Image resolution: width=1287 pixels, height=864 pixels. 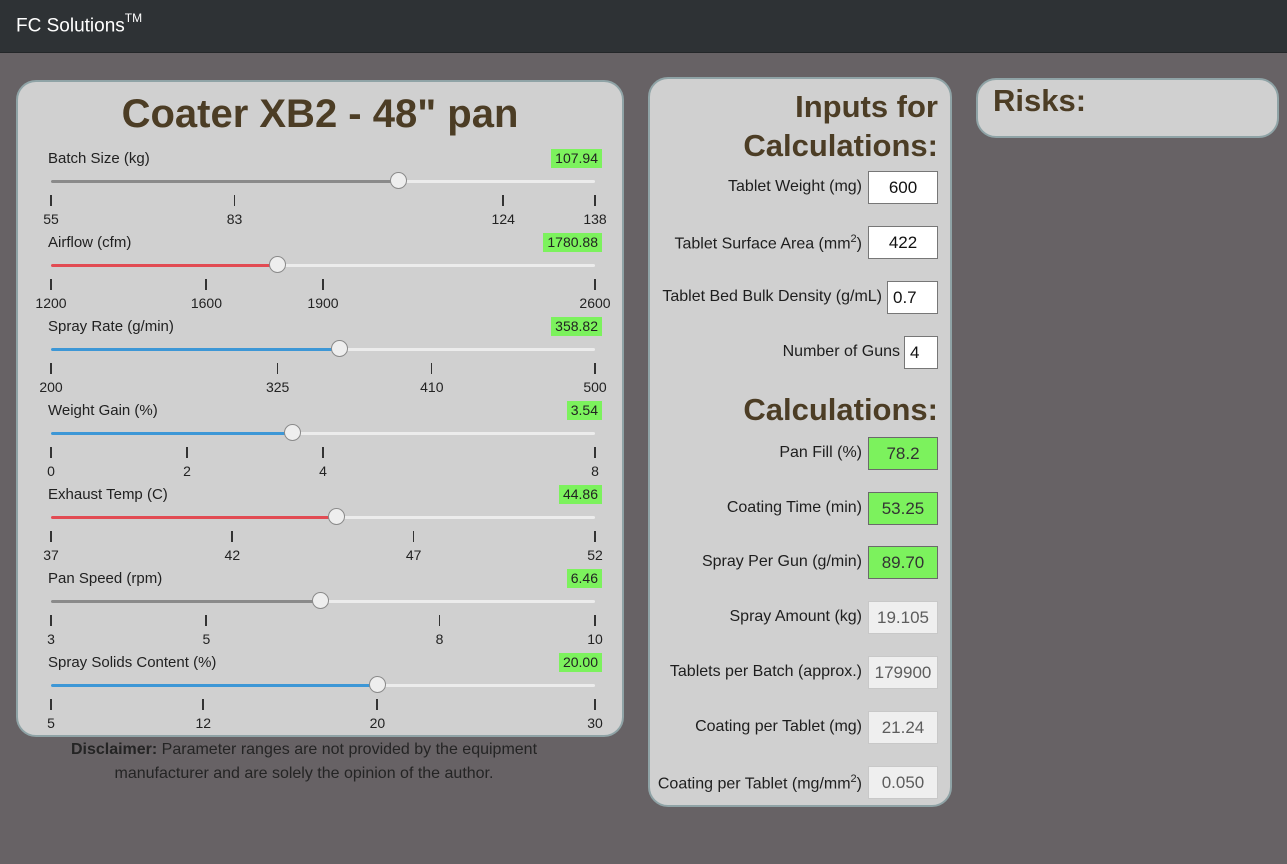 I want to click on num-guns-label: Number of Guns, so click(x=841, y=351).